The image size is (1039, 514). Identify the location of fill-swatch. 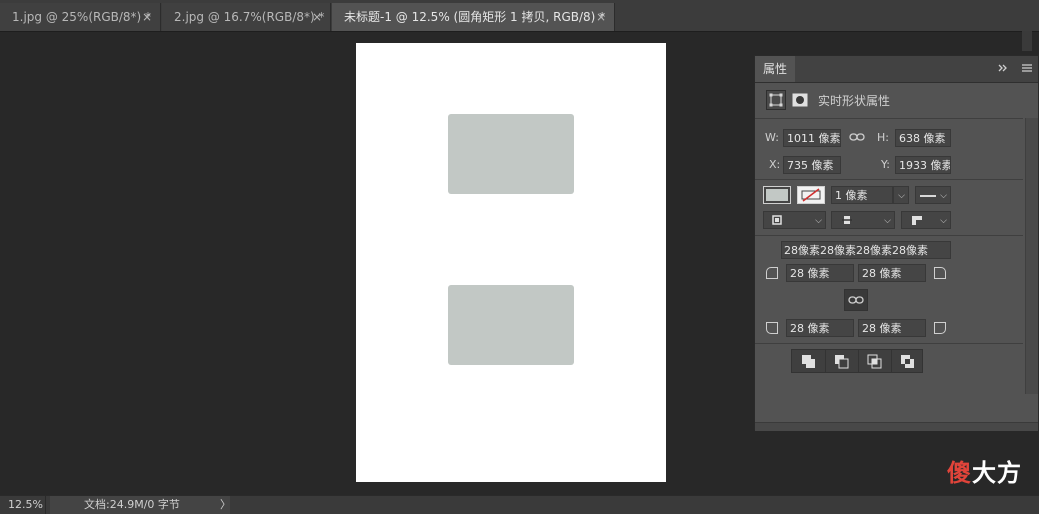
(777, 195).